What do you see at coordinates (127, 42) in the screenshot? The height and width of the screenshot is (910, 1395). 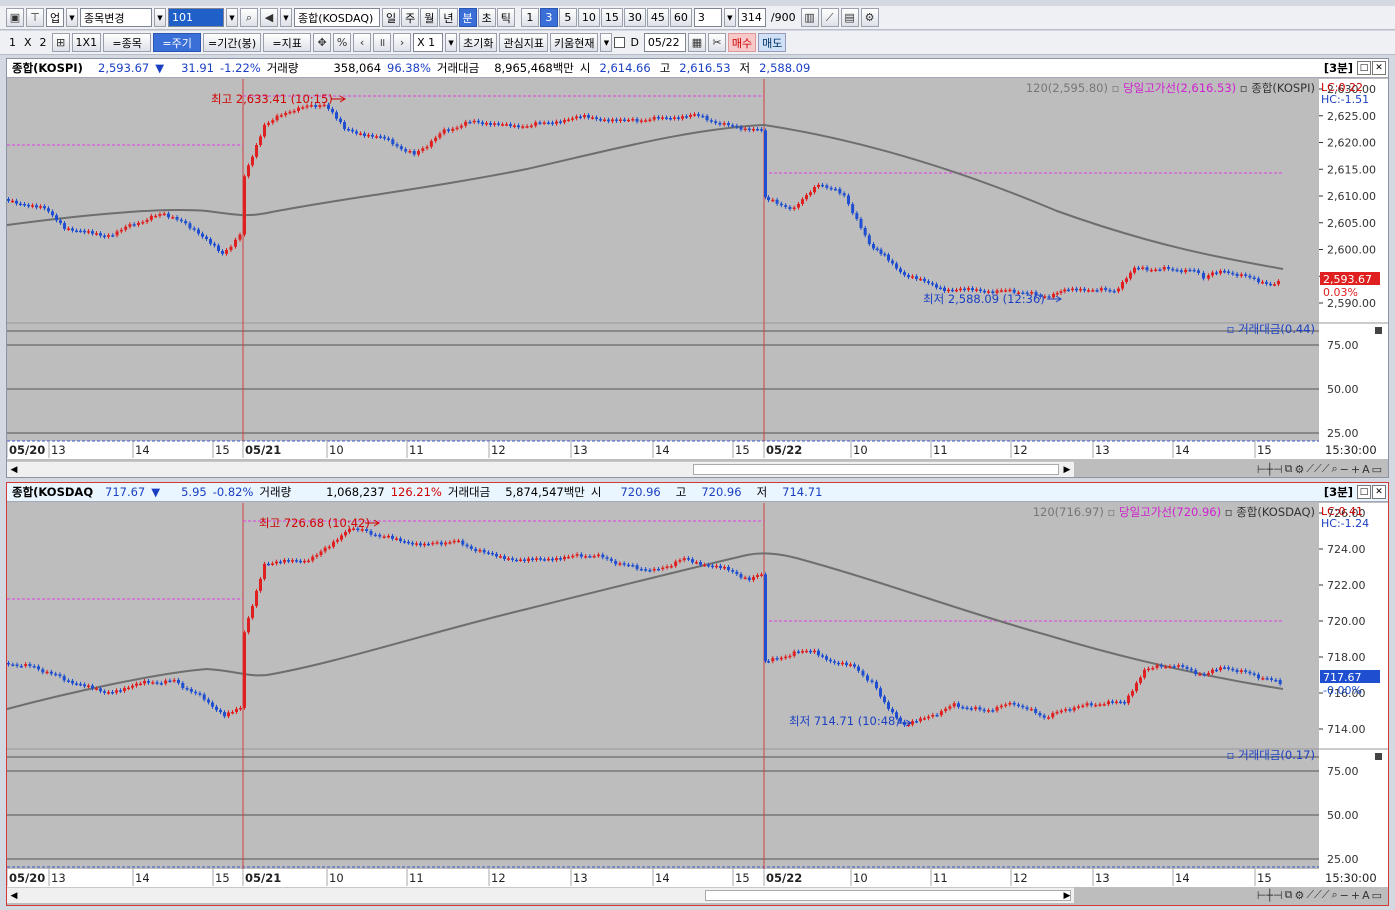 I see `item-button: =종목` at bounding box center [127, 42].